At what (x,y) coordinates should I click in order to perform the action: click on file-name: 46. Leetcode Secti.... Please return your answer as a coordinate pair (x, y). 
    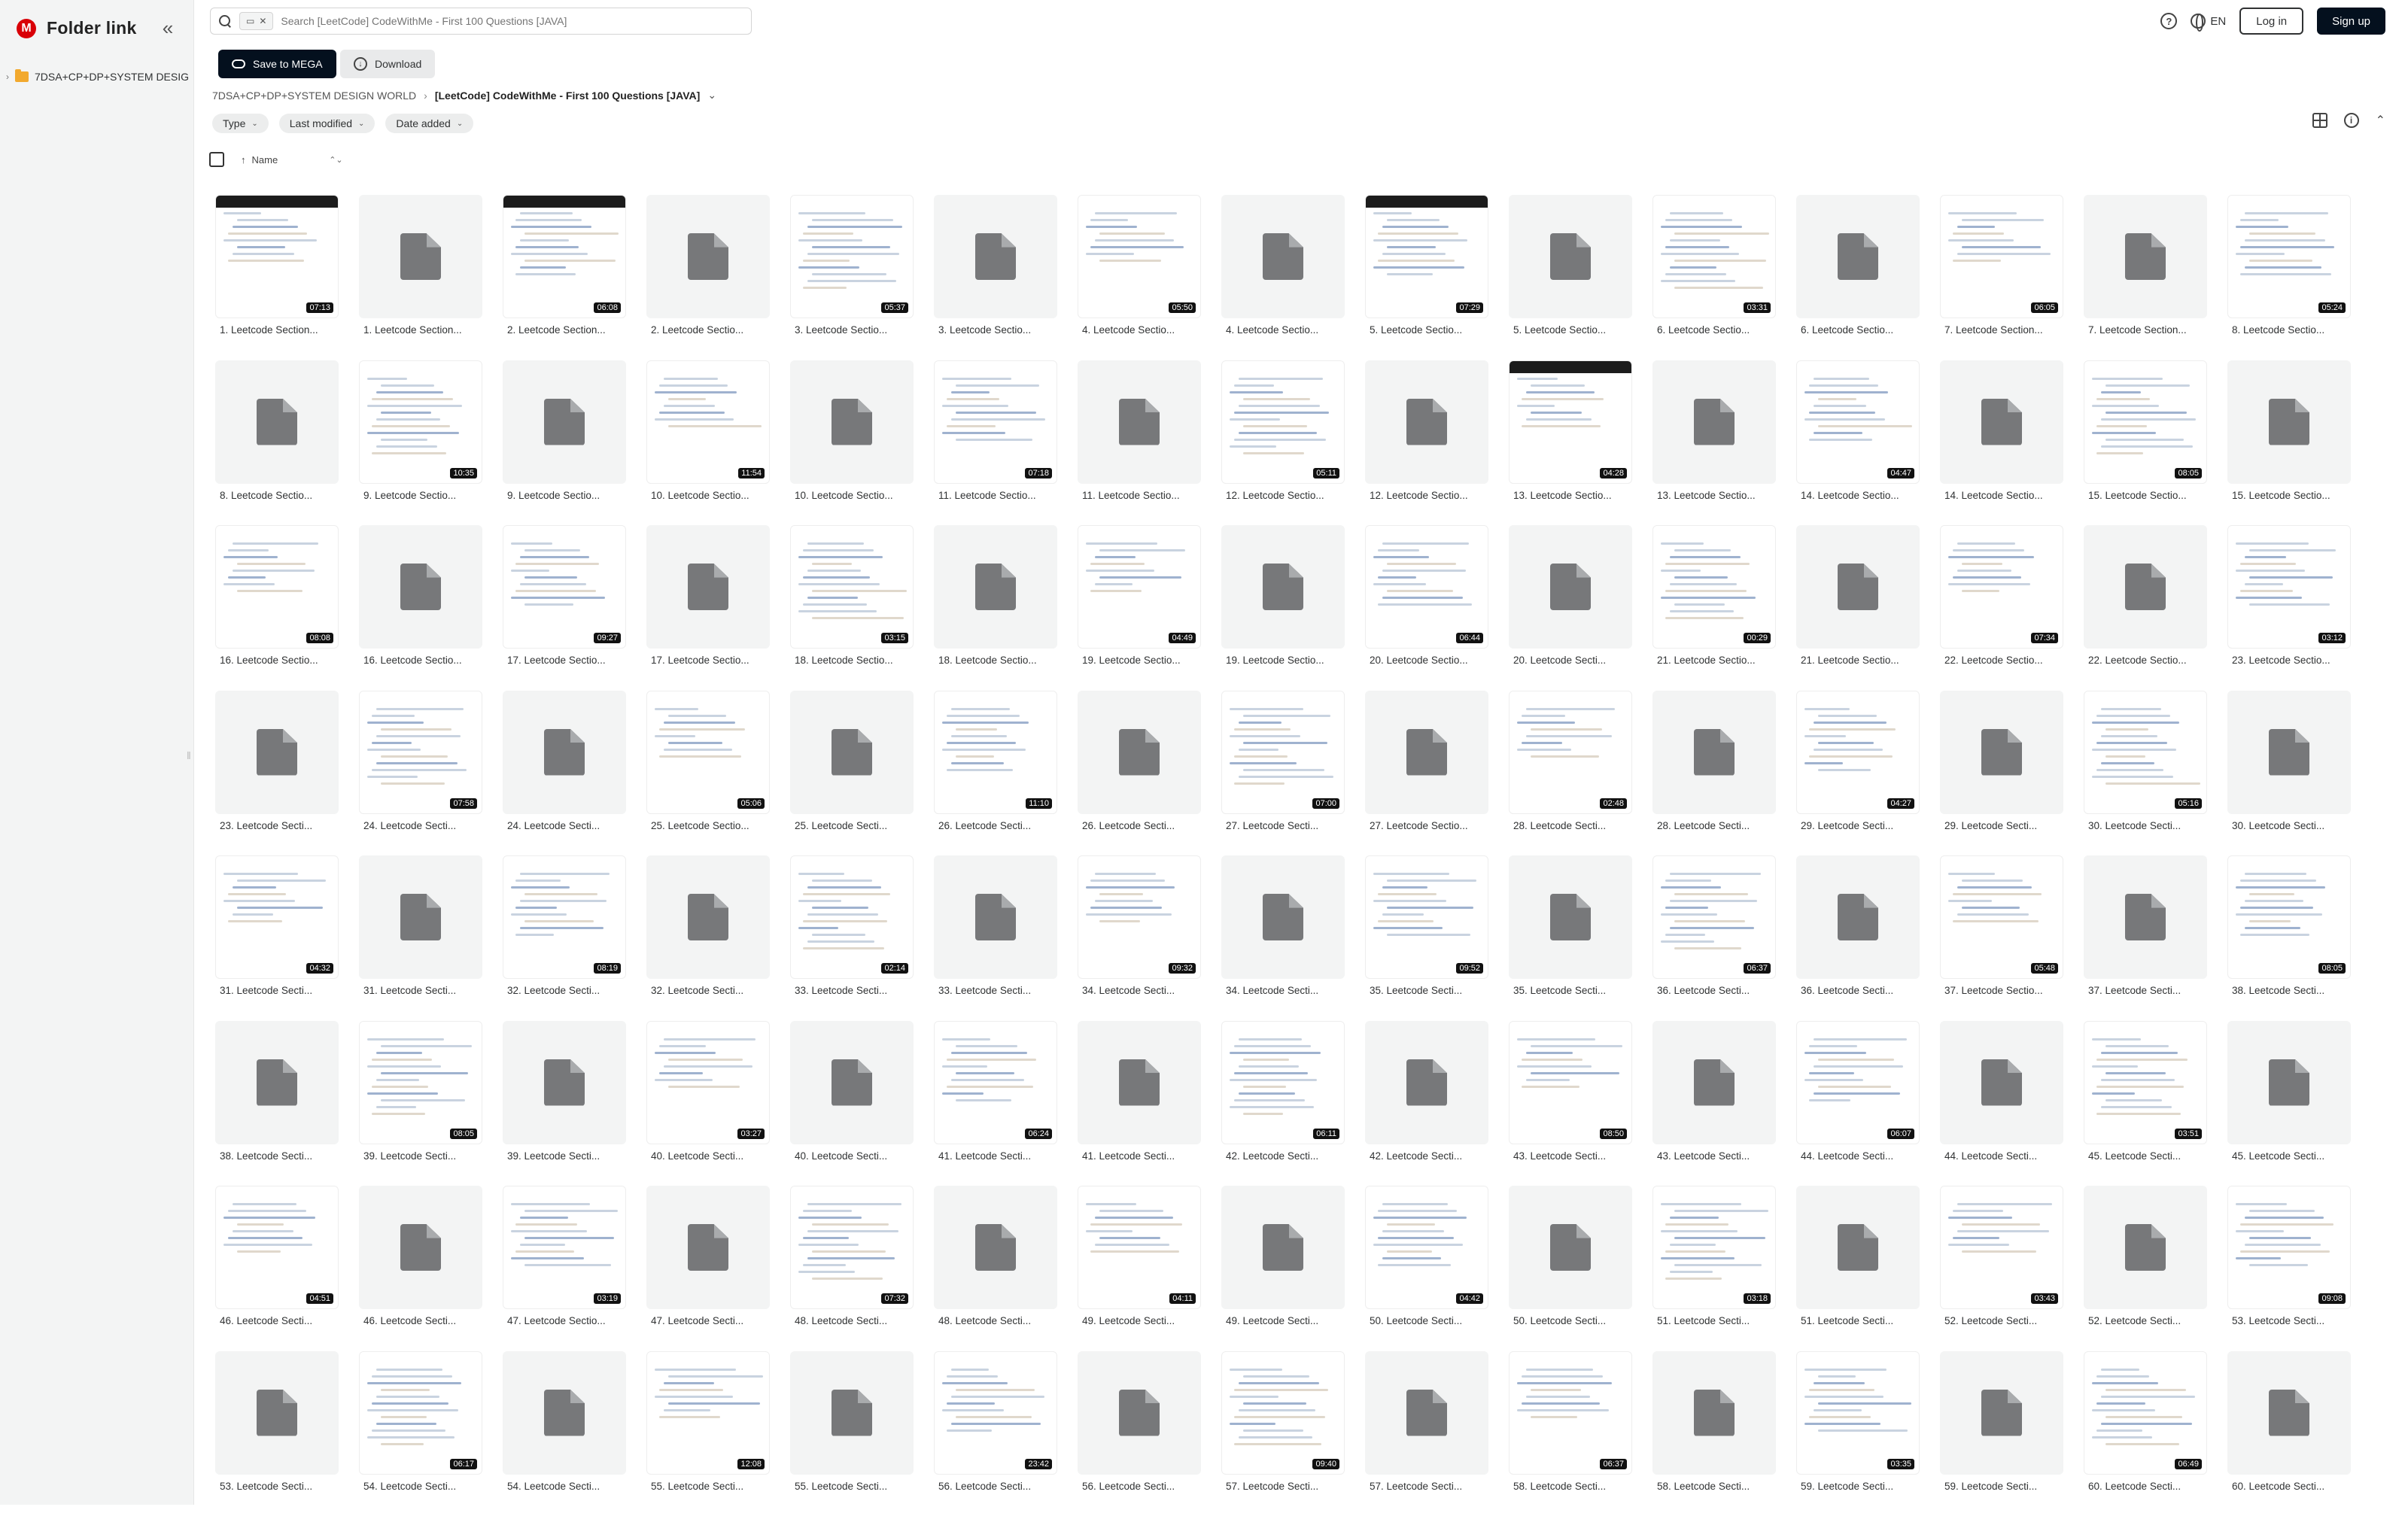
    Looking at the image, I should click on (420, 1320).